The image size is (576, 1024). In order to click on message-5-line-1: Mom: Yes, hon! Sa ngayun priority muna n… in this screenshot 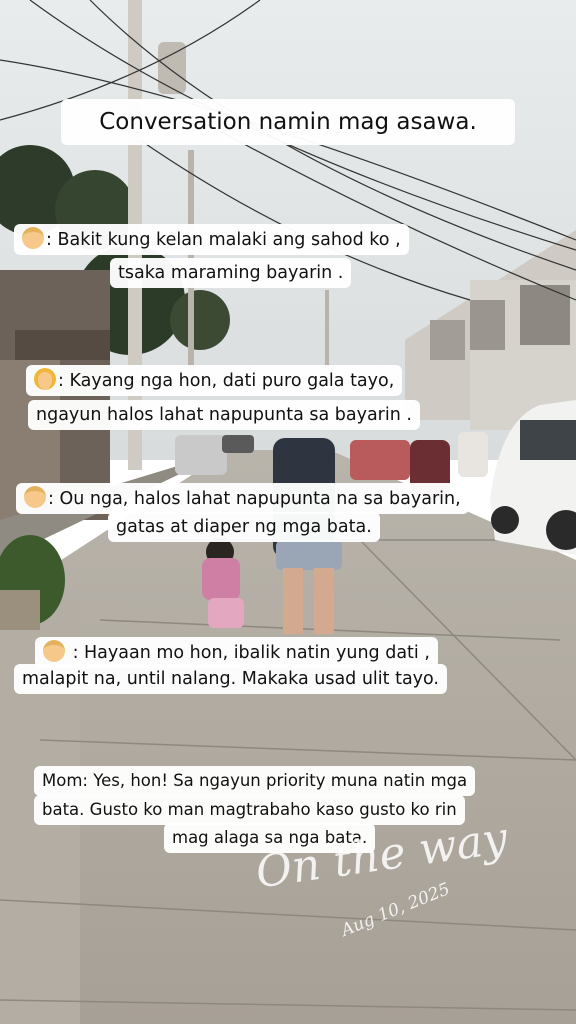, I will do `click(255, 781)`.